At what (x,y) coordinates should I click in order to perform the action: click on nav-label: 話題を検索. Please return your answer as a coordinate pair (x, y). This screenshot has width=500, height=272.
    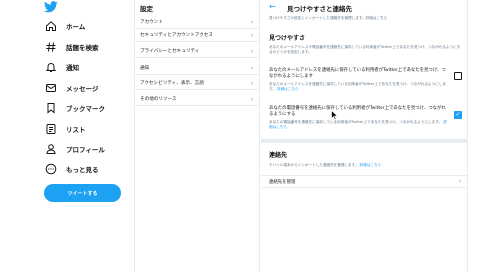
    Looking at the image, I should click on (82, 48).